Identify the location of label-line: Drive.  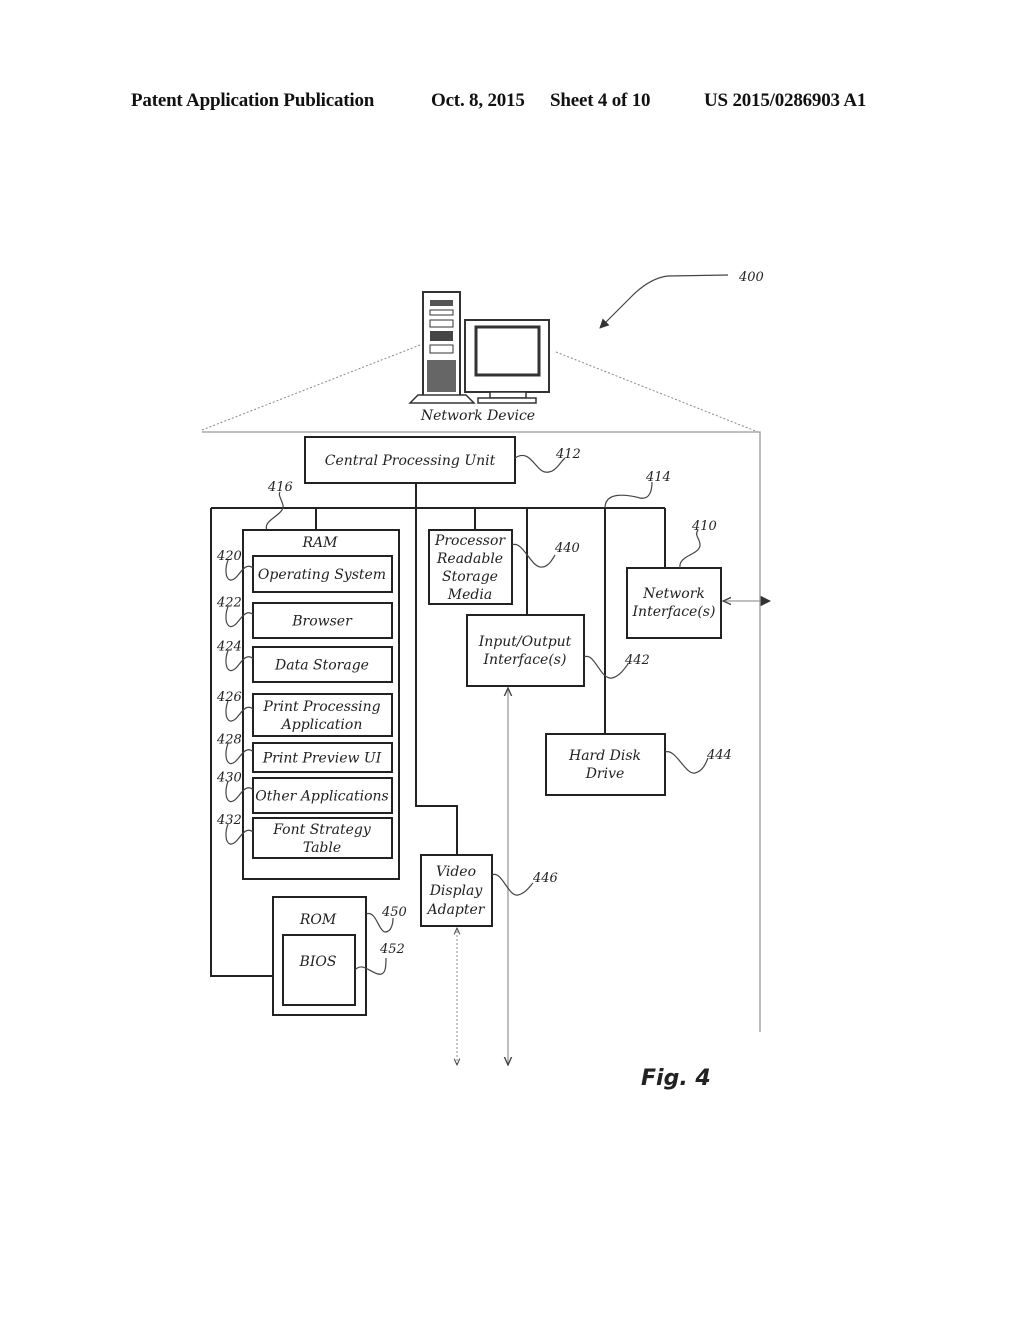
(605, 774).